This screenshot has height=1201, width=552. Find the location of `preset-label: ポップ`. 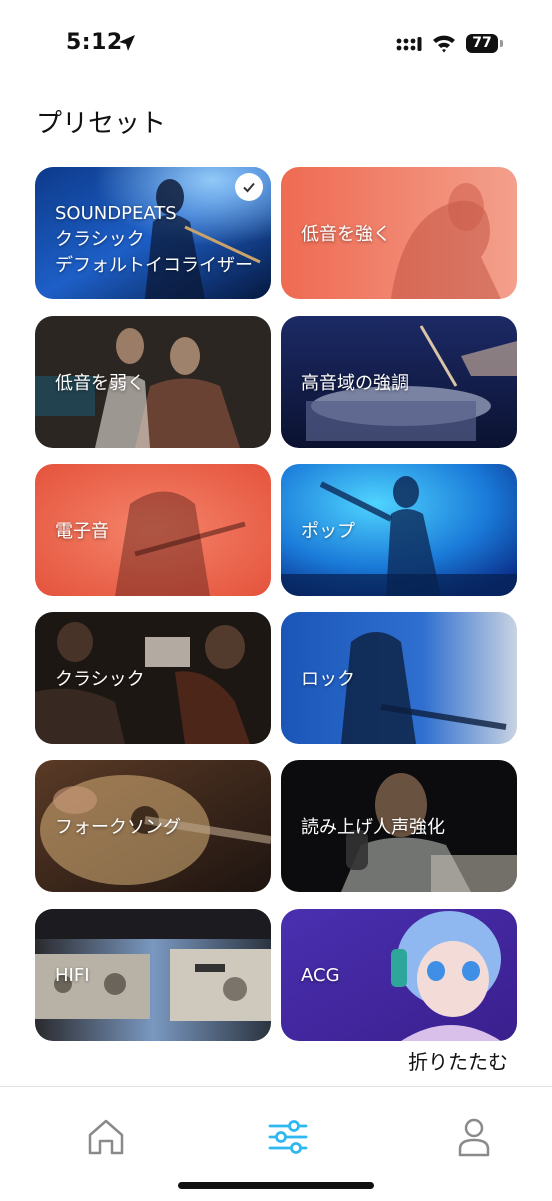

preset-label: ポップ is located at coordinates (328, 531).